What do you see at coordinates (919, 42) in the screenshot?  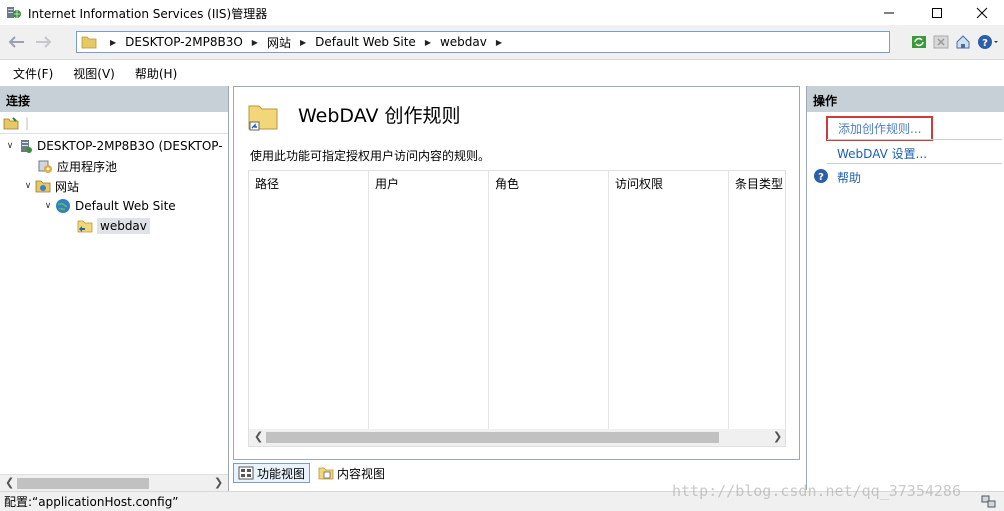 I see `refresh-icon` at bounding box center [919, 42].